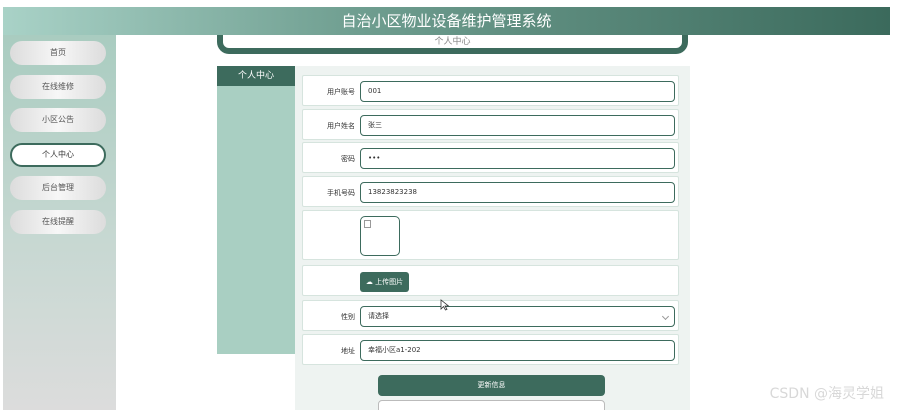 The image size is (898, 410). What do you see at coordinates (341, 193) in the screenshot?
I see `phone-label: 手机号码` at bounding box center [341, 193].